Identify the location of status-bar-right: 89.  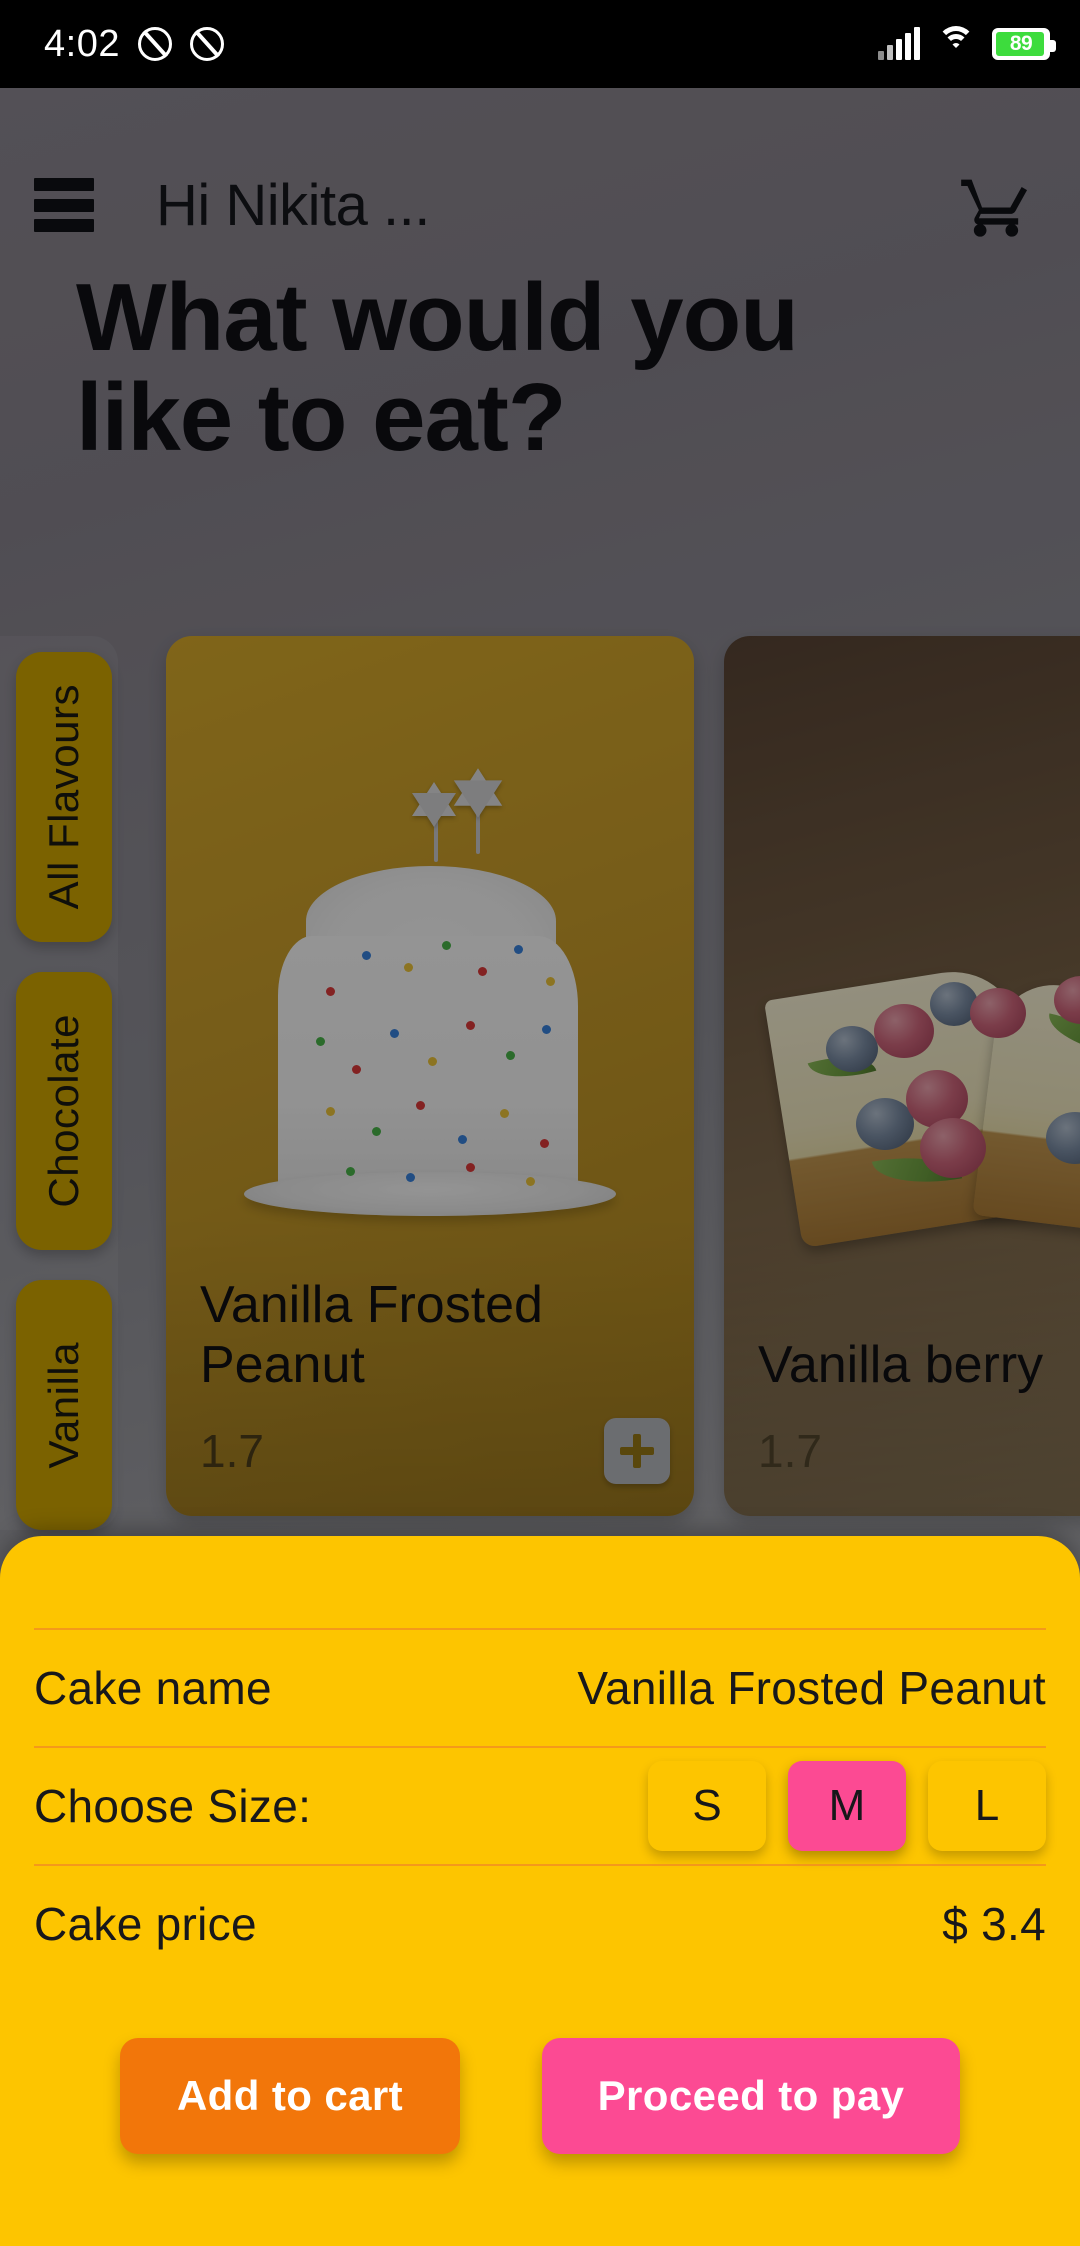
(967, 43).